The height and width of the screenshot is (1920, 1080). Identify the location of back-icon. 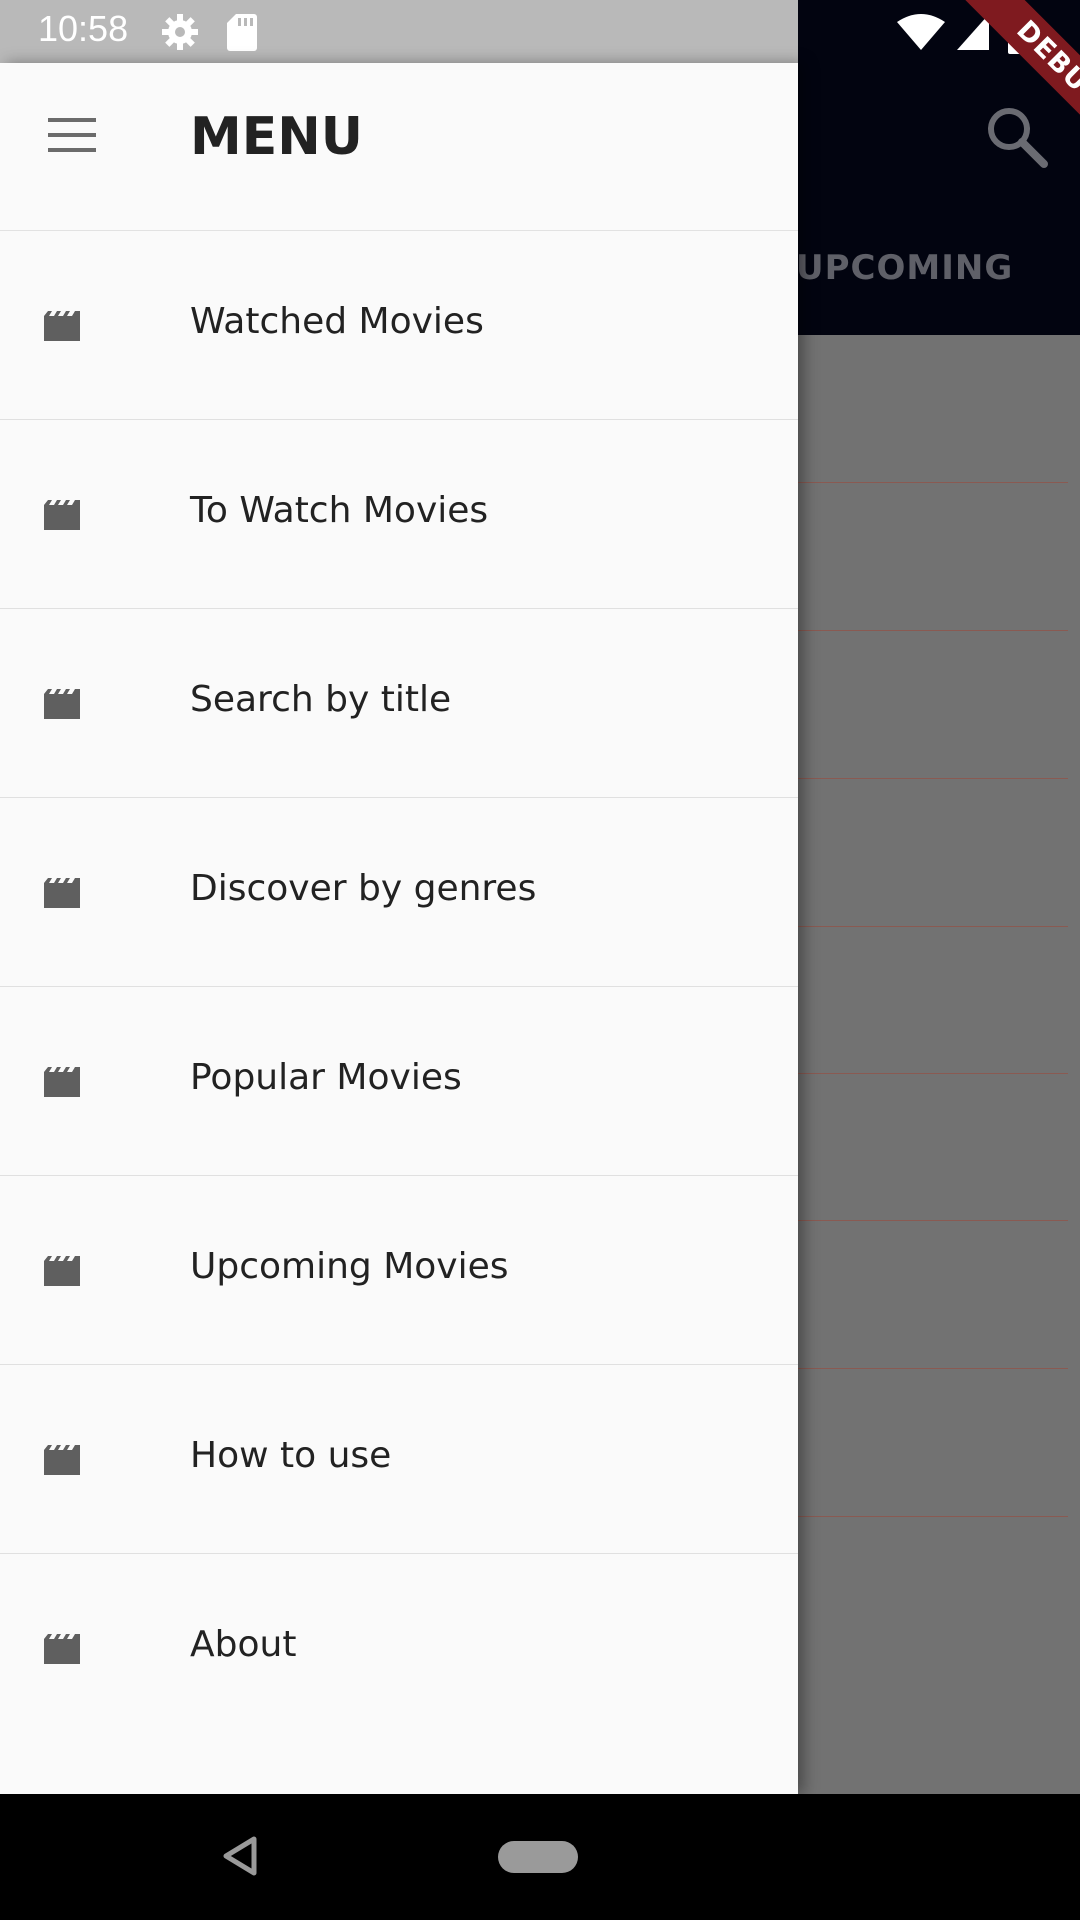
(240, 1856).